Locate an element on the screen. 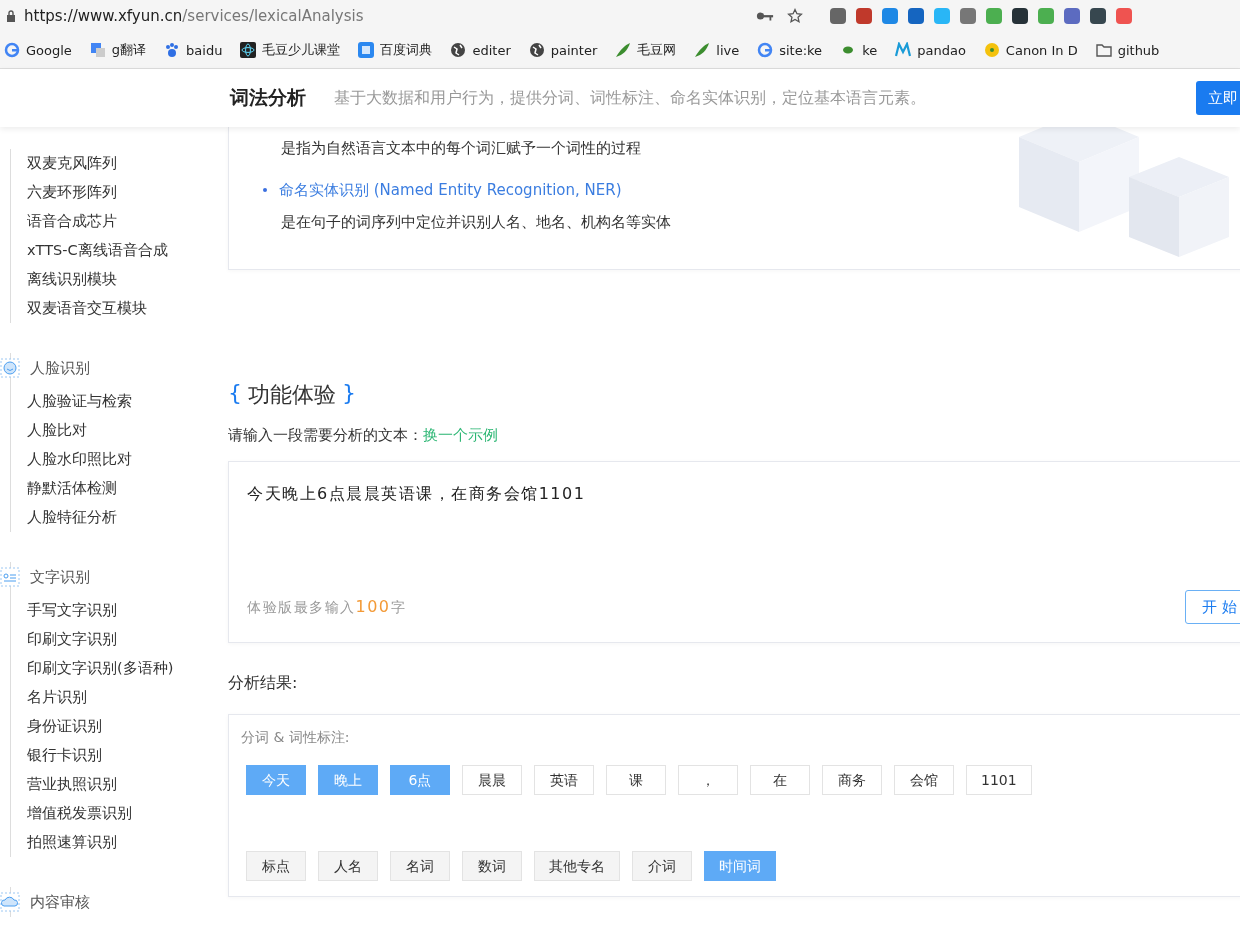  page-title: 词法分析 is located at coordinates (268, 97).